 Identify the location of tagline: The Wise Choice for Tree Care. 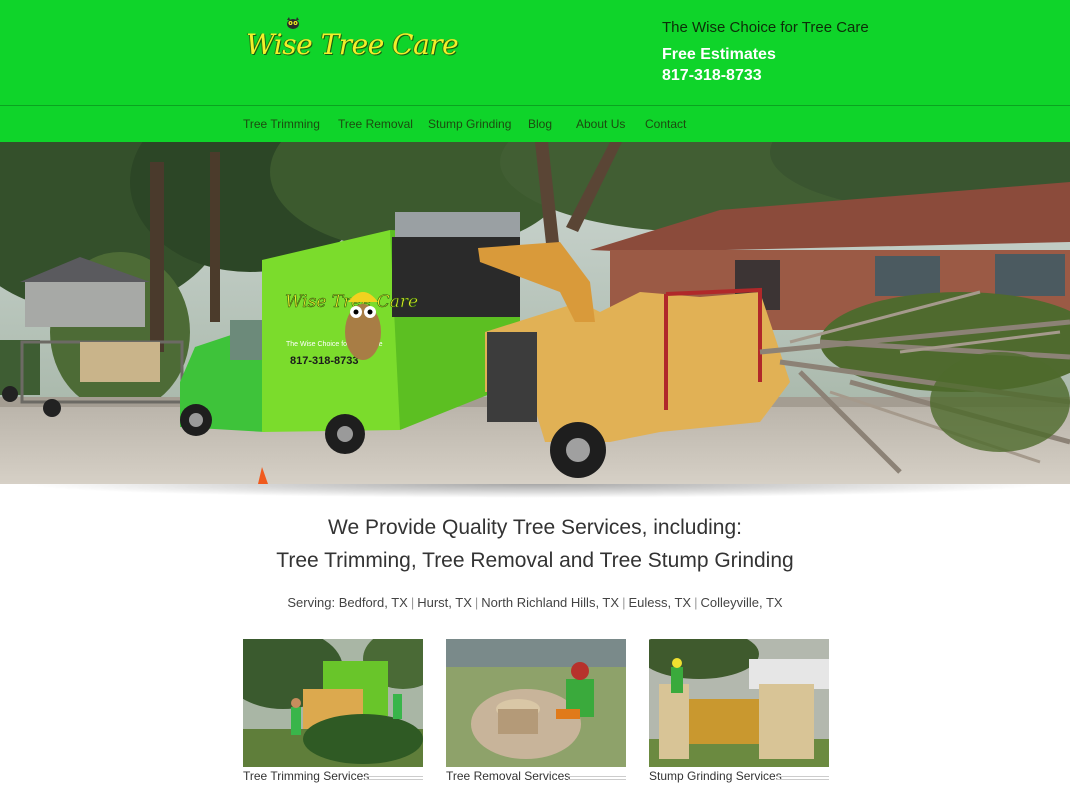
(765, 27).